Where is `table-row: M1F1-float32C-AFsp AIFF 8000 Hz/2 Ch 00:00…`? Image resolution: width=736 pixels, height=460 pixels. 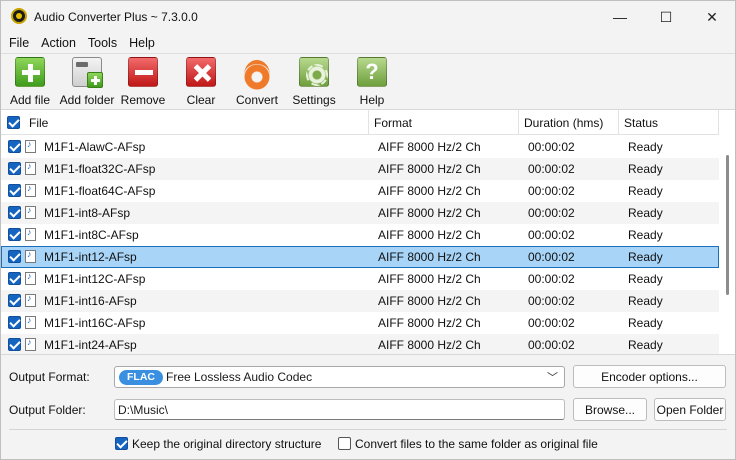
table-row: M1F1-float32C-AFsp AIFF 8000 Hz/2 Ch 00:00… is located at coordinates (360, 169).